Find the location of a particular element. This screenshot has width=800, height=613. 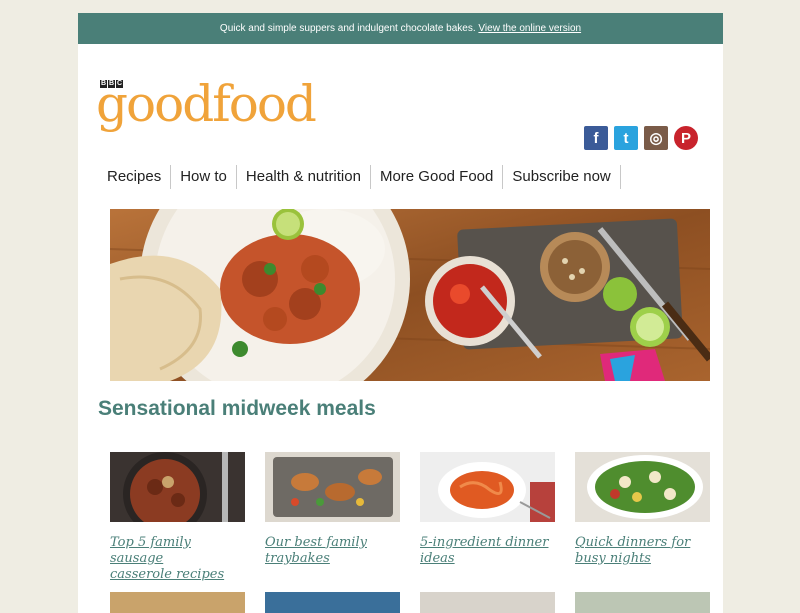

twitter-icon: t is located at coordinates (626, 138).